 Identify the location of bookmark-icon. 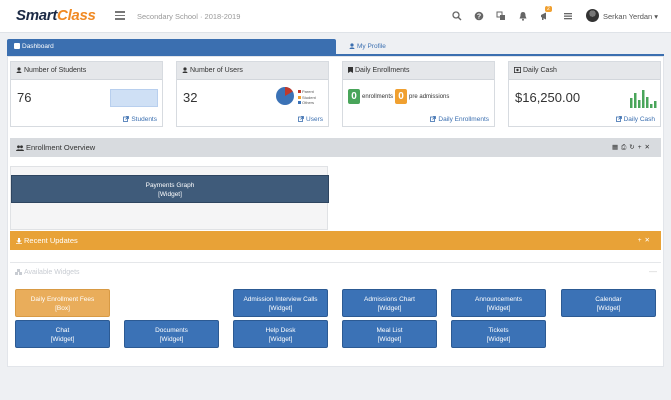
(350, 70).